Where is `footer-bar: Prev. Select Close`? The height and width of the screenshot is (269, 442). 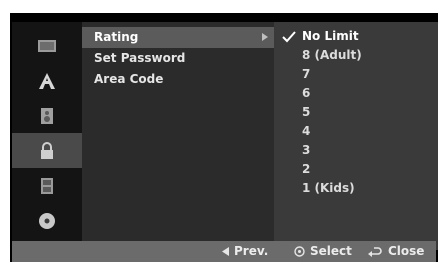 footer-bar: Prev. Select Close is located at coordinates (224, 251).